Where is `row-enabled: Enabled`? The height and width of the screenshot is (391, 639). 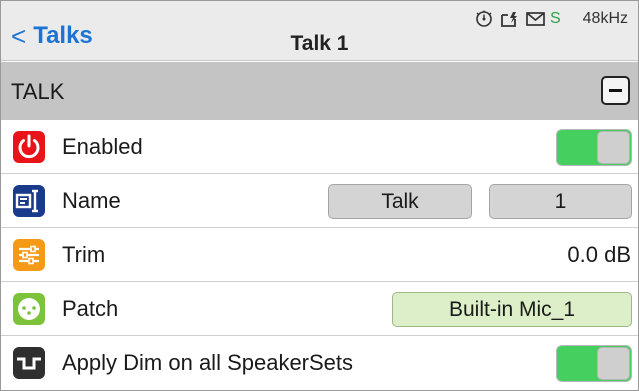
row-enabled: Enabled is located at coordinates (319, 147).